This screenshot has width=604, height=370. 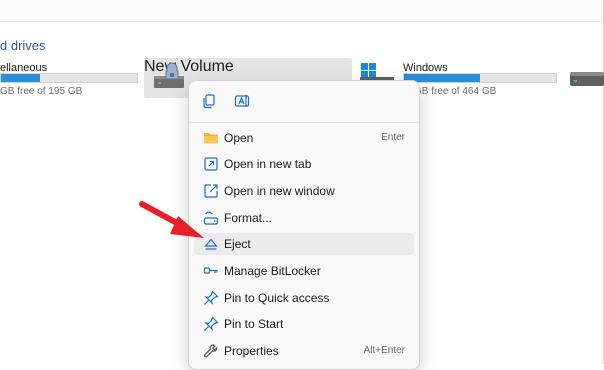 I want to click on menu-item-label: Eject, so click(x=237, y=244).